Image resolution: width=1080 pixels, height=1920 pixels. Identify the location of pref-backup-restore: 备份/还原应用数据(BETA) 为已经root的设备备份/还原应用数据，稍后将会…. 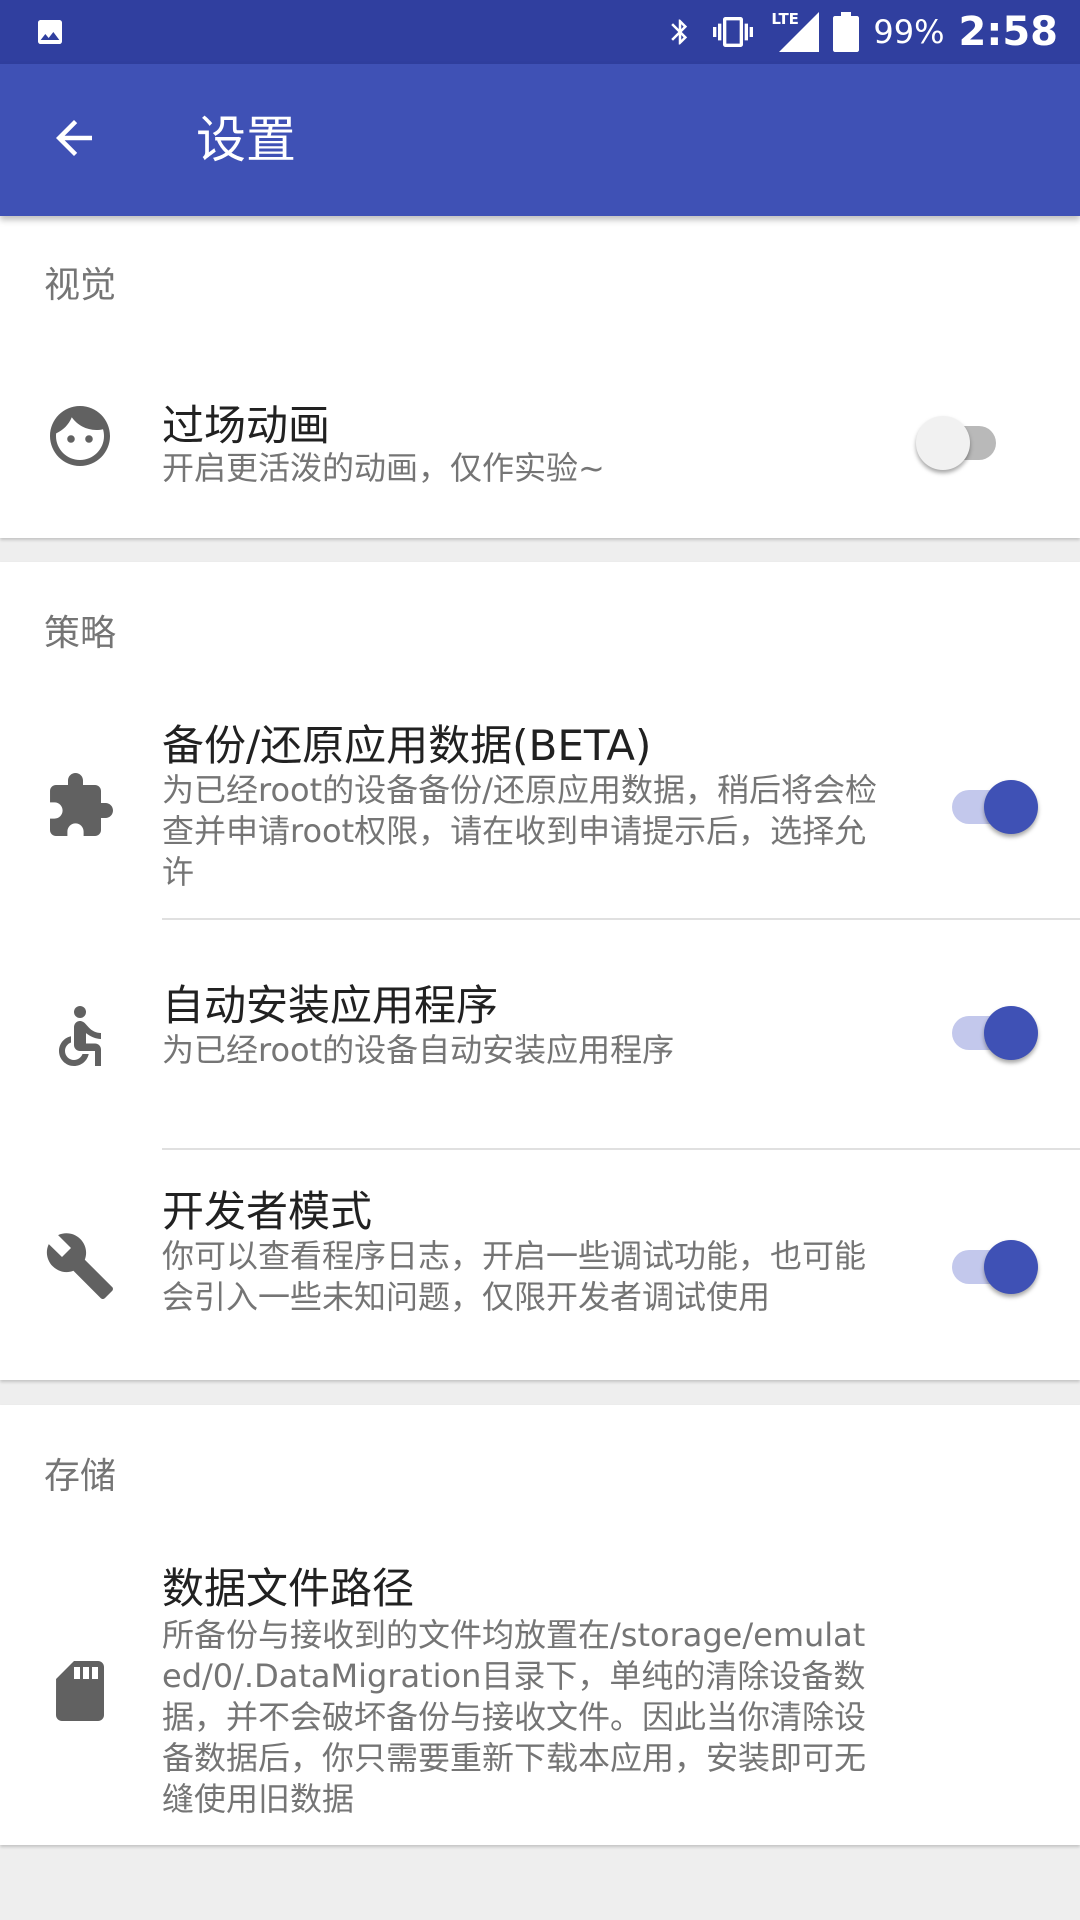
(540, 801).